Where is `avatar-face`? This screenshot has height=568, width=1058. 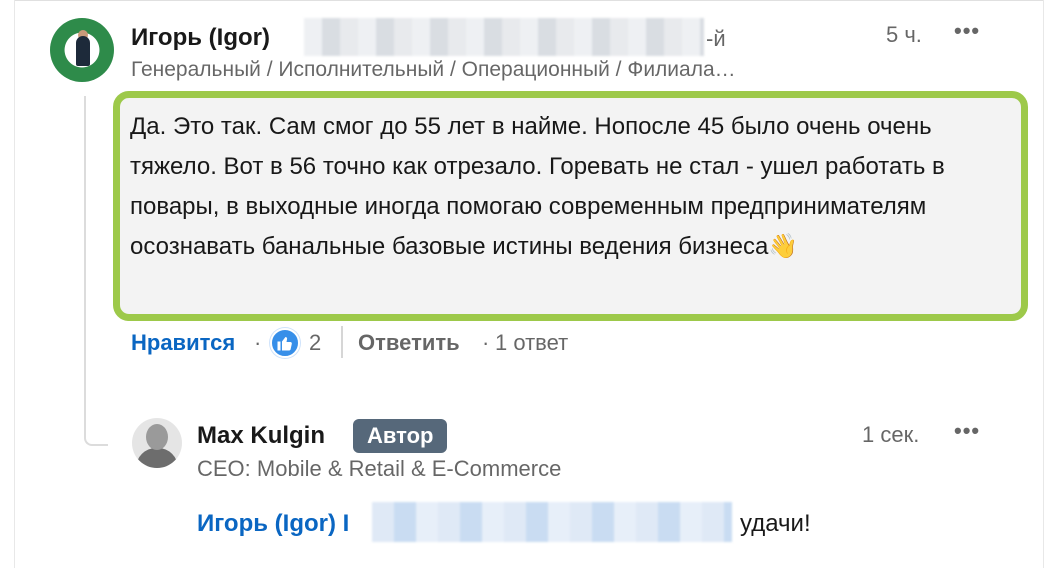
avatar-face is located at coordinates (157, 437).